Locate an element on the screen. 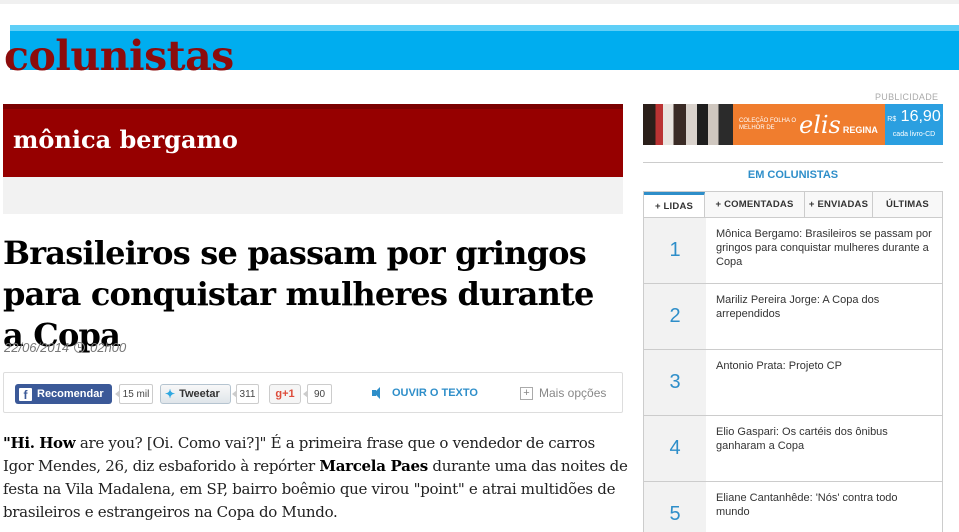 The width and height of the screenshot is (959, 532). ad-brand: elis is located at coordinates (820, 124).